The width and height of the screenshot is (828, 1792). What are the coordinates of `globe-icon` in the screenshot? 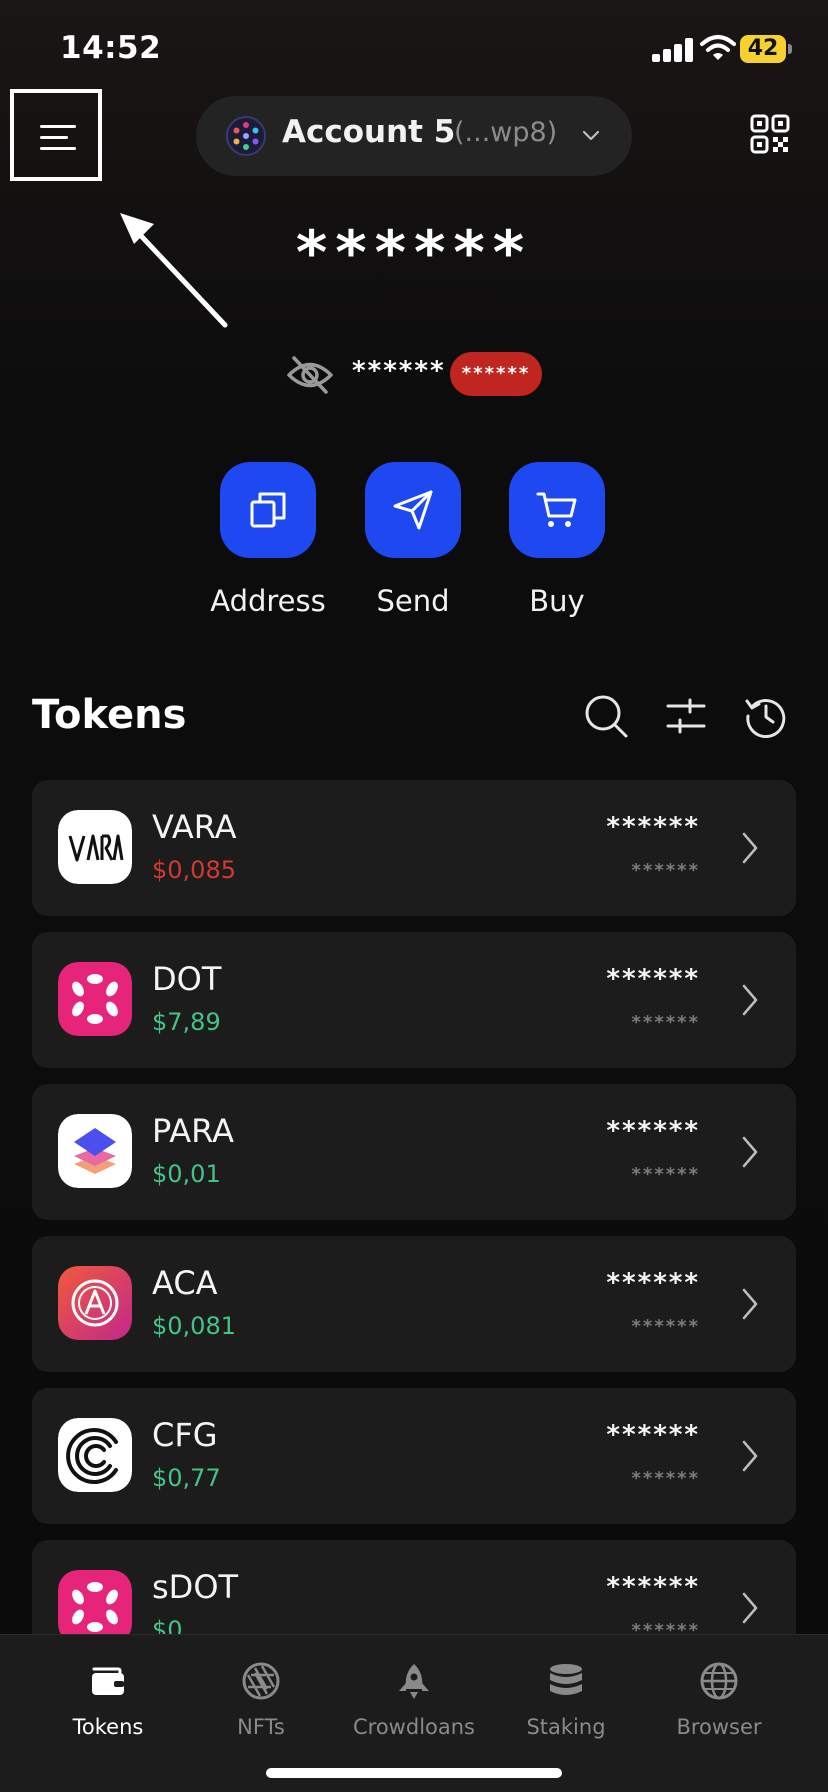 It's located at (719, 1681).